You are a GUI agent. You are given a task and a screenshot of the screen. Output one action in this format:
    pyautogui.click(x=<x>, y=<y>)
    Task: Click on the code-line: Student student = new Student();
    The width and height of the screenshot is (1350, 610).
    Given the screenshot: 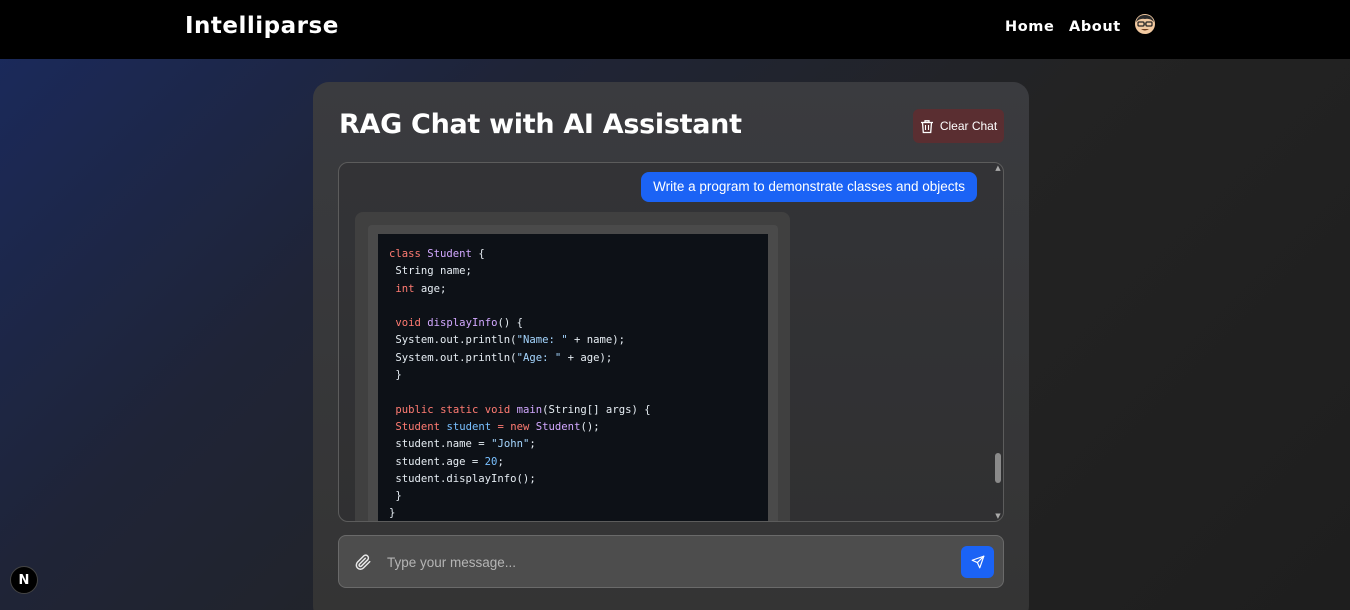 What is the action you would take?
    pyautogui.click(x=497, y=426)
    